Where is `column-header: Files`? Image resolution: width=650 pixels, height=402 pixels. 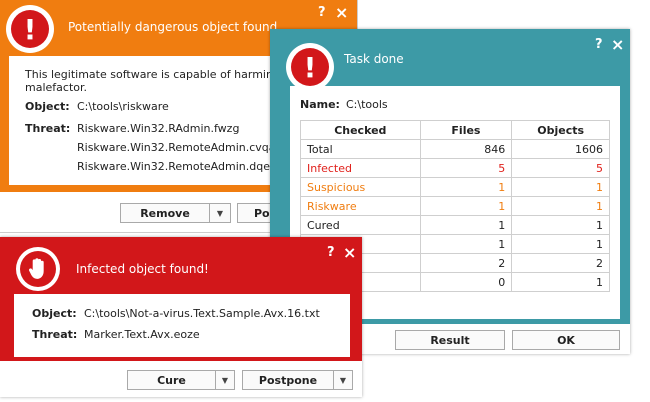
column-header: Files is located at coordinates (466, 130).